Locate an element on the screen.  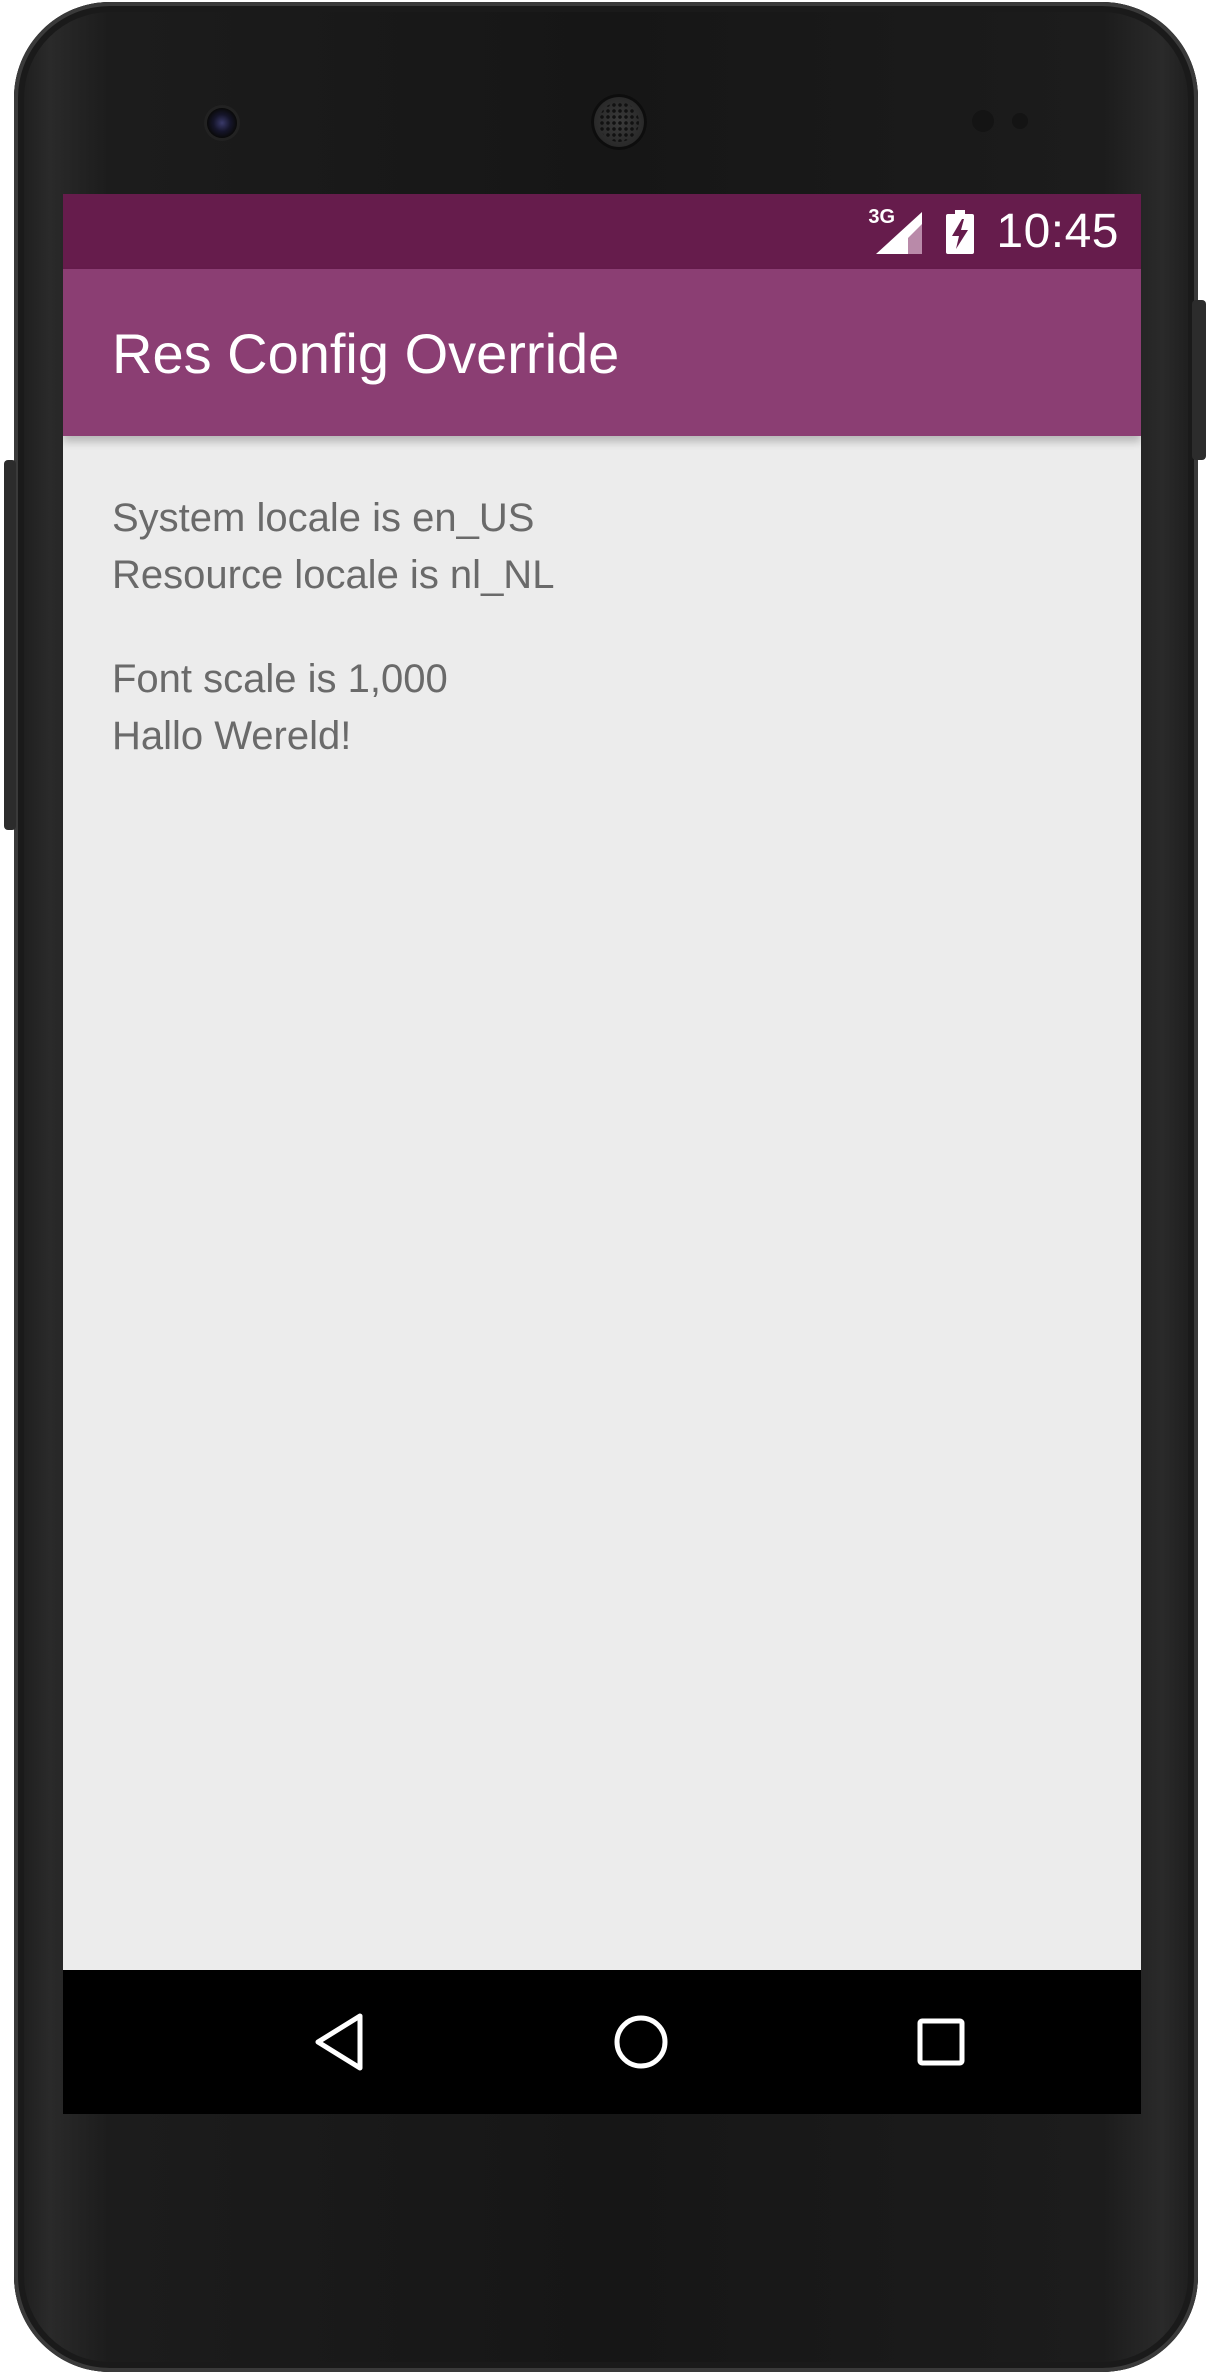
status-time: 10:45 is located at coordinates (1057, 231).